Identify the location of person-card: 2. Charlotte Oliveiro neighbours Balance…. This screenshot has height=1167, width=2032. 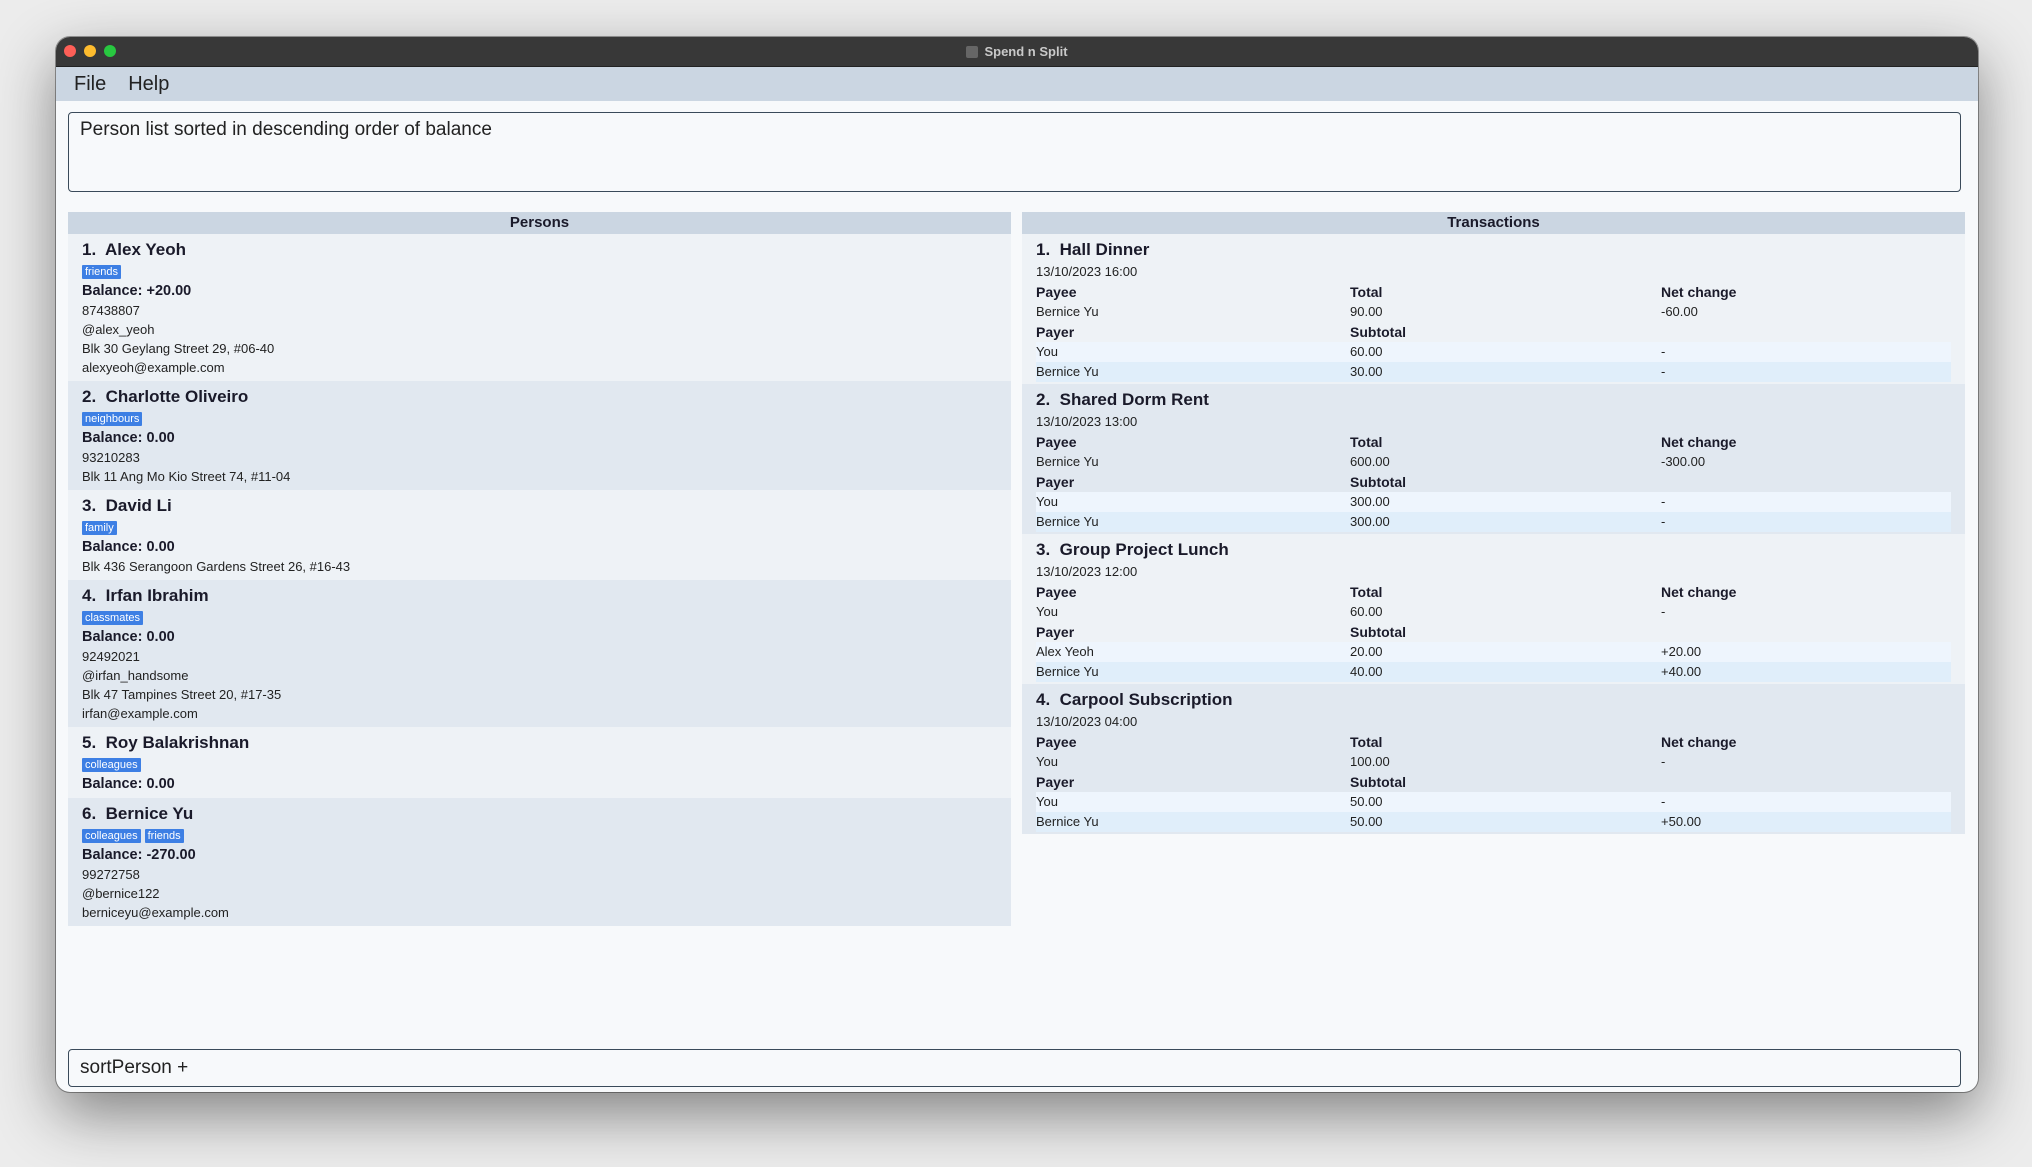
(539, 435).